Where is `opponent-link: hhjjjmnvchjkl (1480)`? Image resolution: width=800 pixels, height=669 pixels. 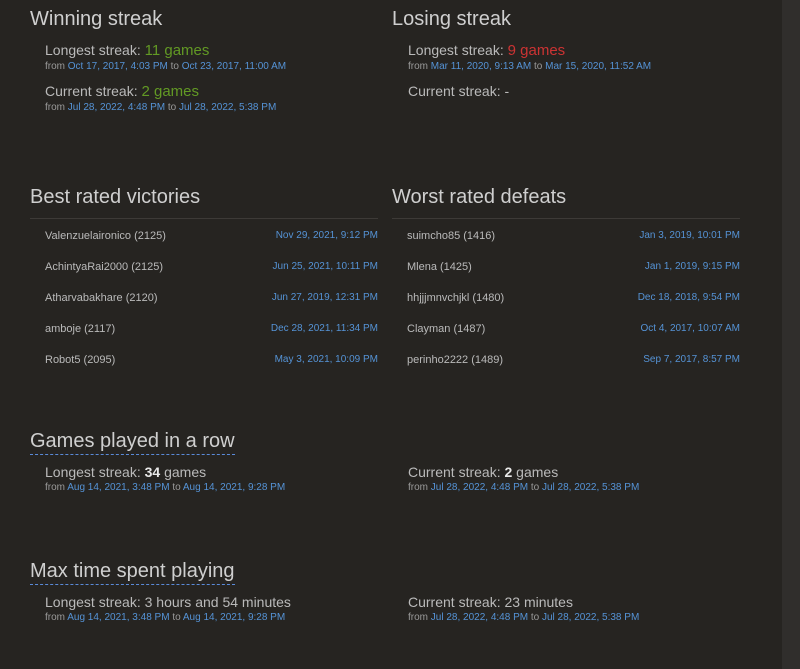 opponent-link: hhjjjmnvchjkl (1480) is located at coordinates (455, 298).